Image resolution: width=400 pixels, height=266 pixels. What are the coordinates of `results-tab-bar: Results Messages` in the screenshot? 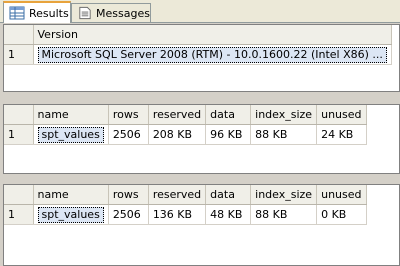 It's located at (200, 11).